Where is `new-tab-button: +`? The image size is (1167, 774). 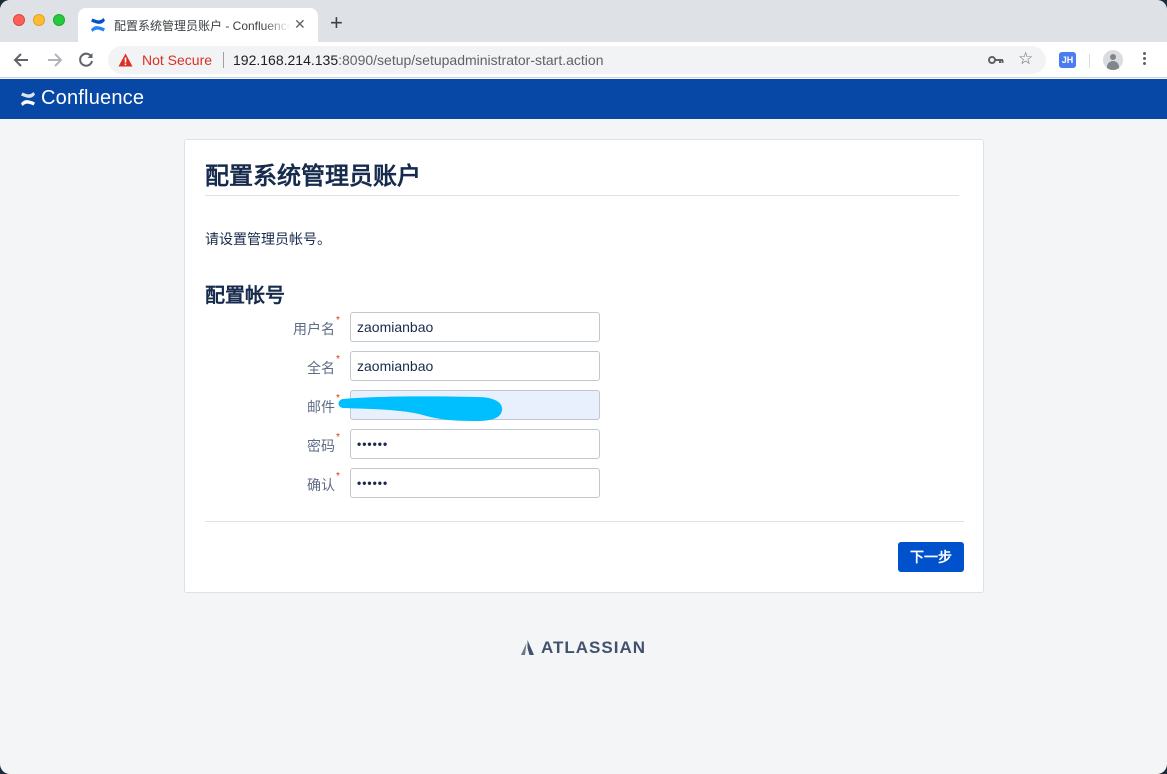 new-tab-button: + is located at coordinates (336, 23).